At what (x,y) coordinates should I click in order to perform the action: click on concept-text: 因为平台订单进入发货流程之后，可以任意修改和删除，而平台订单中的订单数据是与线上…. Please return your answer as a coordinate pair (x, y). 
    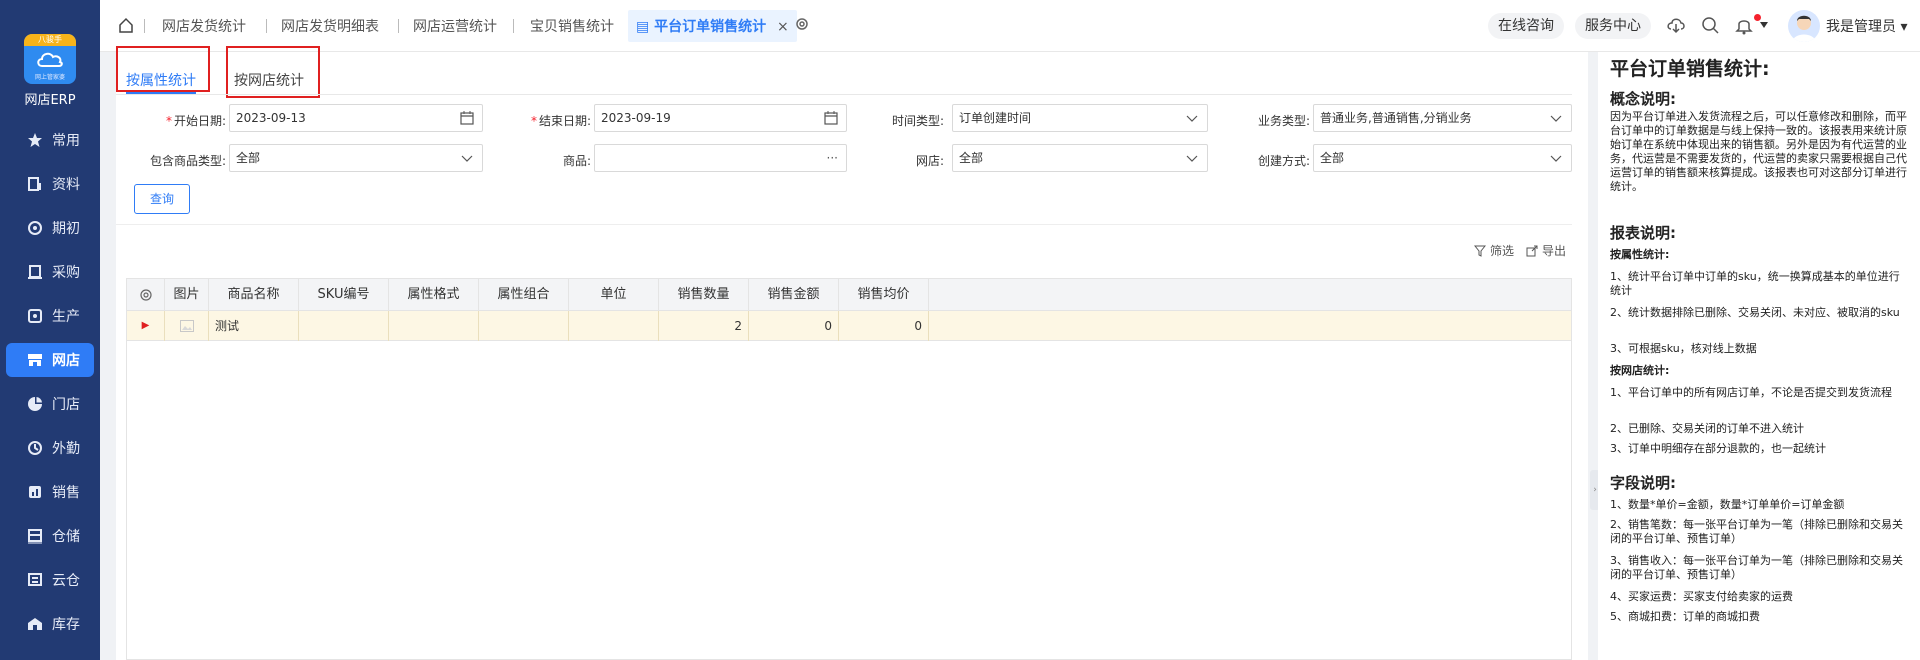
    Looking at the image, I should click on (1758, 151).